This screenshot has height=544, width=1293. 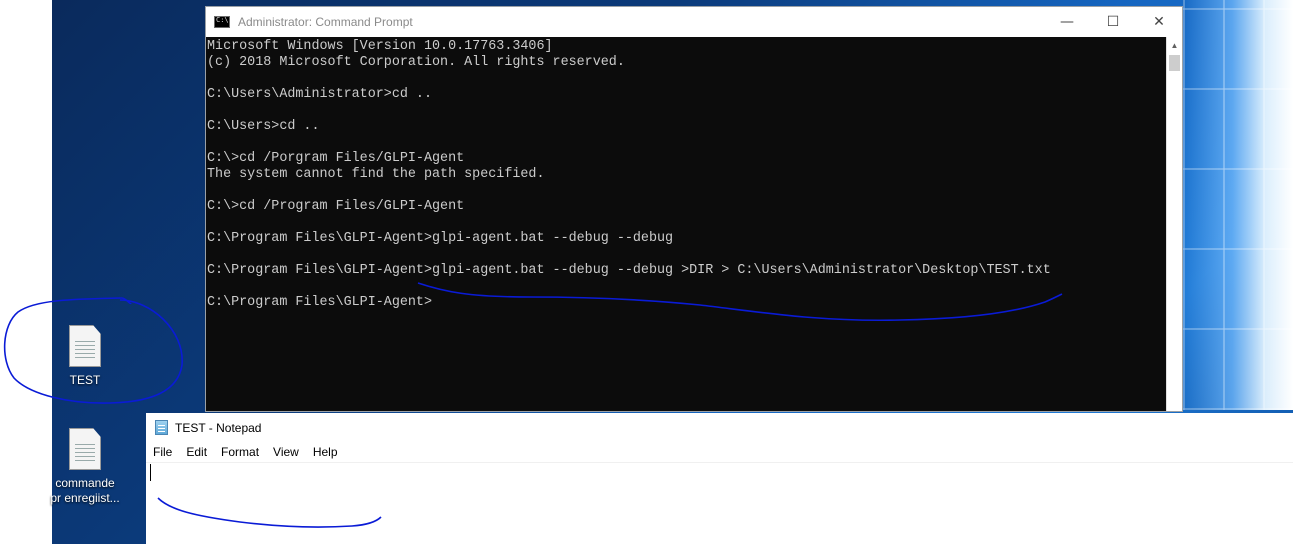 I want to click on scroll-up-arrow-icon: ▲, so click(x=1174, y=45).